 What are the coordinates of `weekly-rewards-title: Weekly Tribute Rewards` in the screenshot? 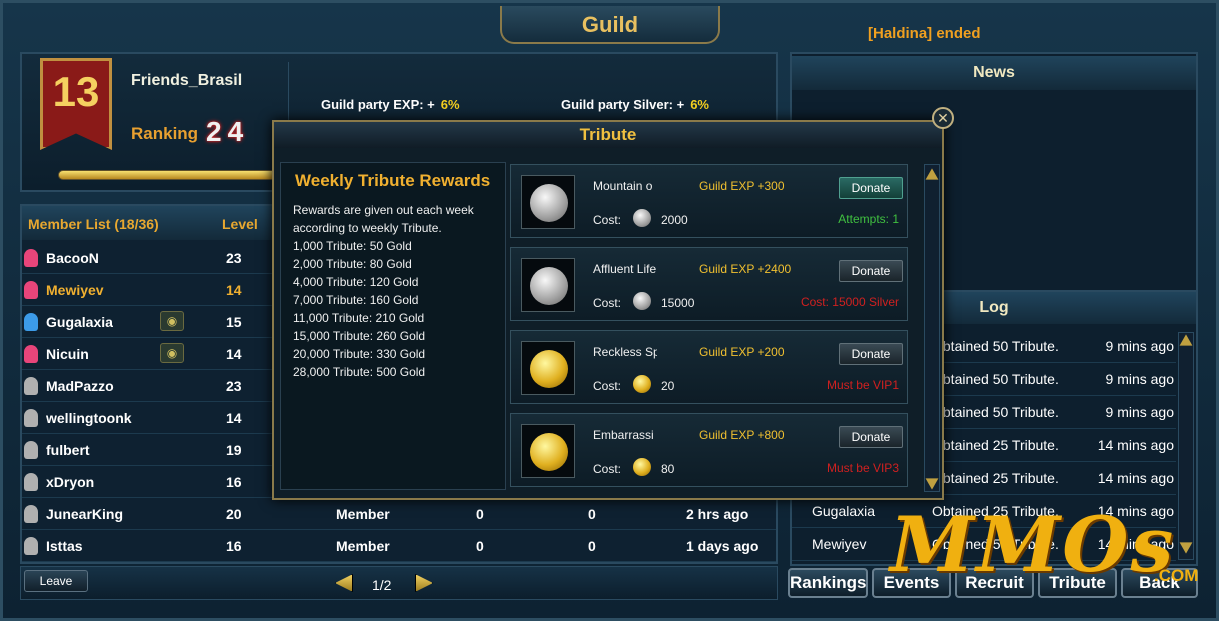 It's located at (393, 180).